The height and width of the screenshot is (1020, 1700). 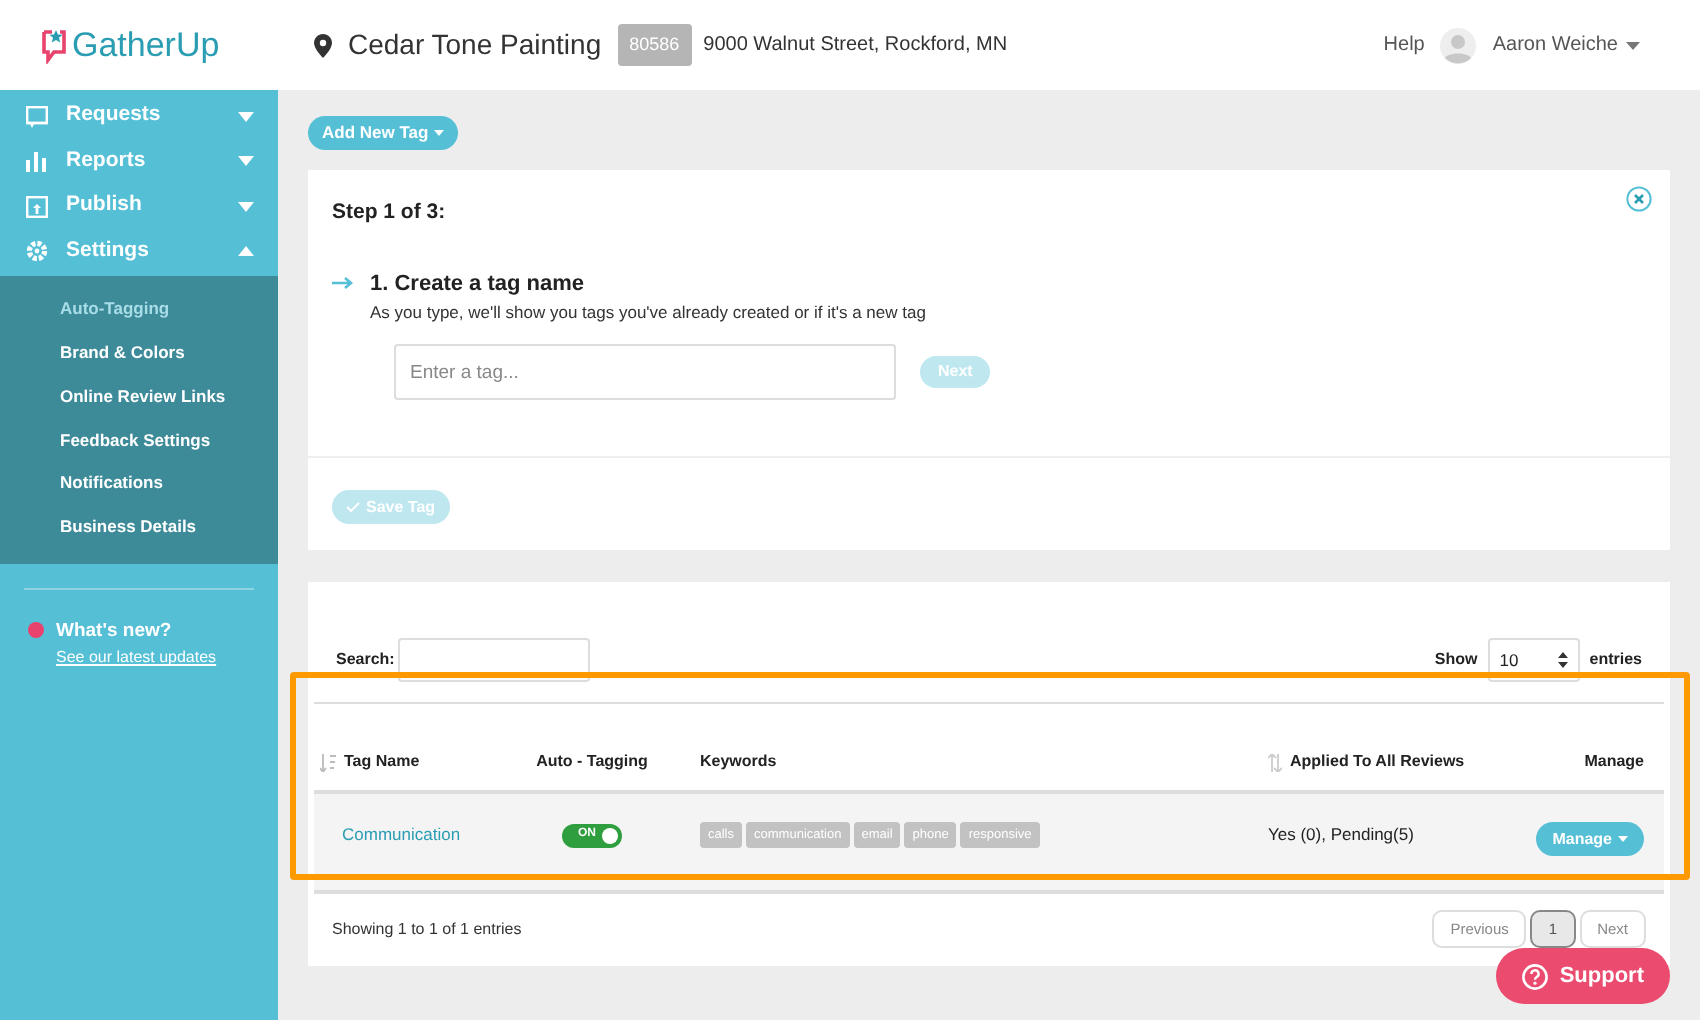 I want to click on entries-label: entries, so click(x=1615, y=660).